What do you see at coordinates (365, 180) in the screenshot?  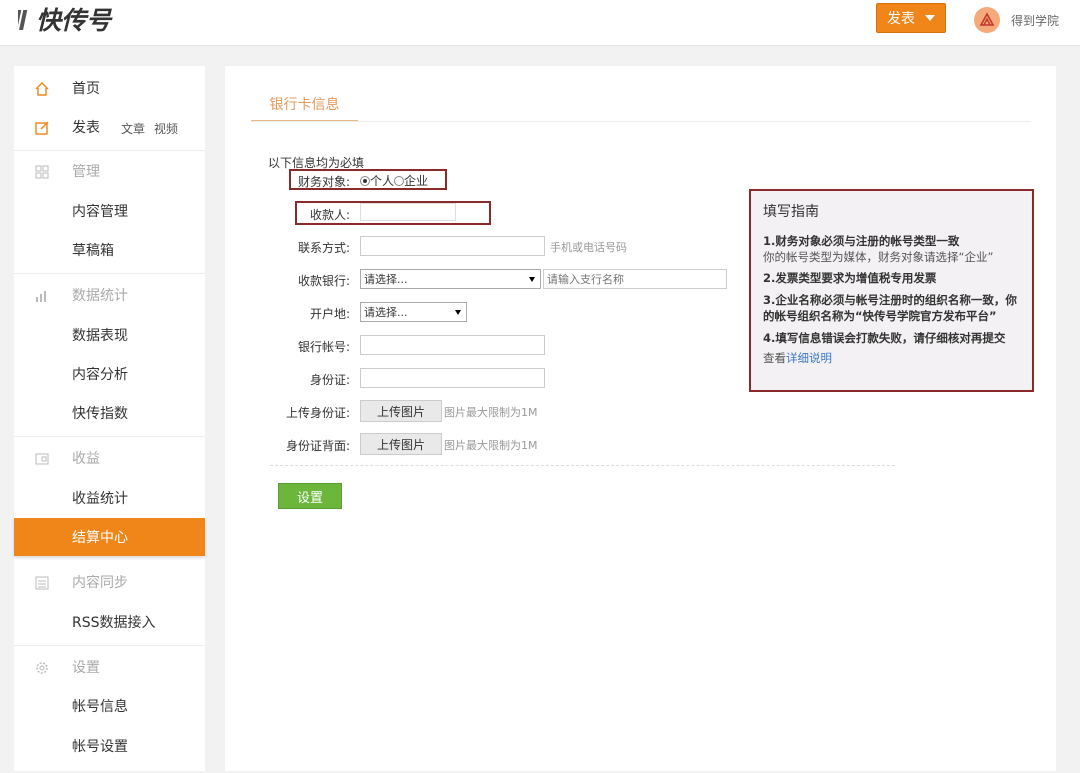 I see `radio-personal` at bounding box center [365, 180].